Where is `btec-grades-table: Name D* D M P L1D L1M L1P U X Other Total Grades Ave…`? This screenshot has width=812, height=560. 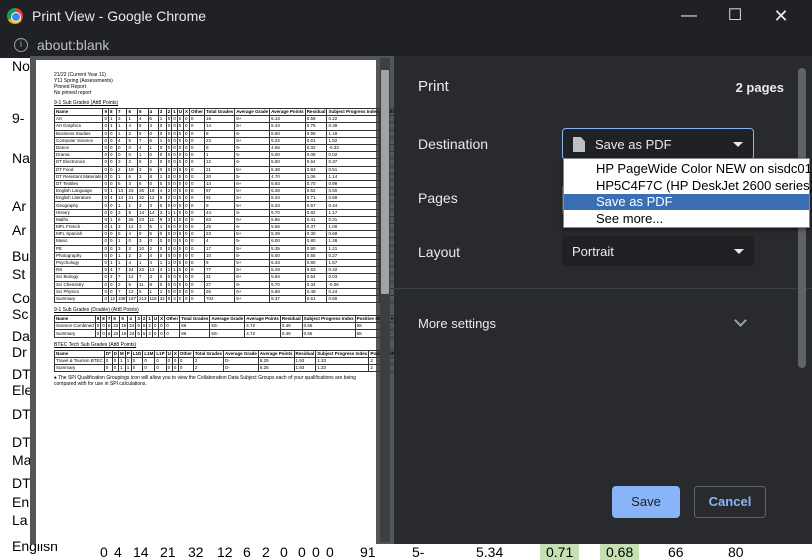
btec-grades-table: Name D* D M P L1D L1M L1P U X Other Total Grades Ave… is located at coordinates (224, 361).